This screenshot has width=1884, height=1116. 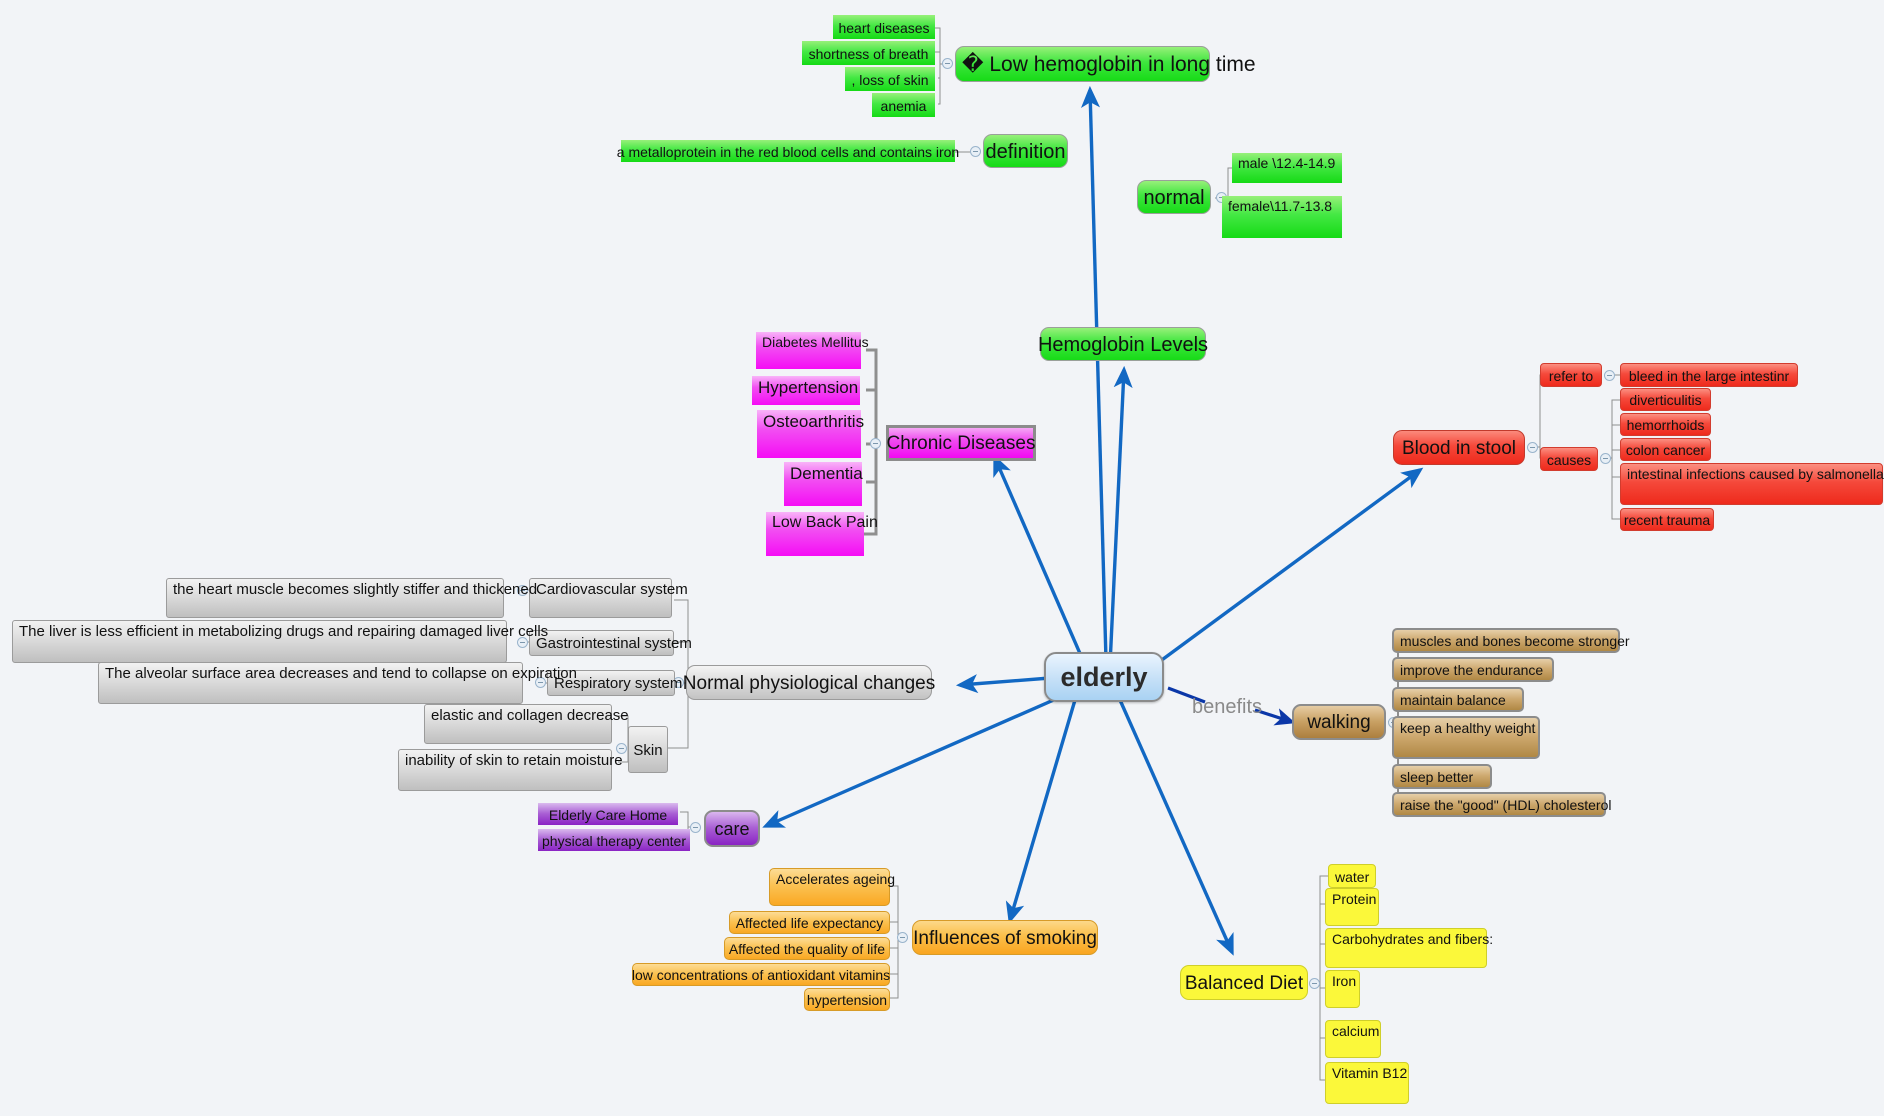 What do you see at coordinates (902, 937) in the screenshot?
I see `collapse-toggle-smoking` at bounding box center [902, 937].